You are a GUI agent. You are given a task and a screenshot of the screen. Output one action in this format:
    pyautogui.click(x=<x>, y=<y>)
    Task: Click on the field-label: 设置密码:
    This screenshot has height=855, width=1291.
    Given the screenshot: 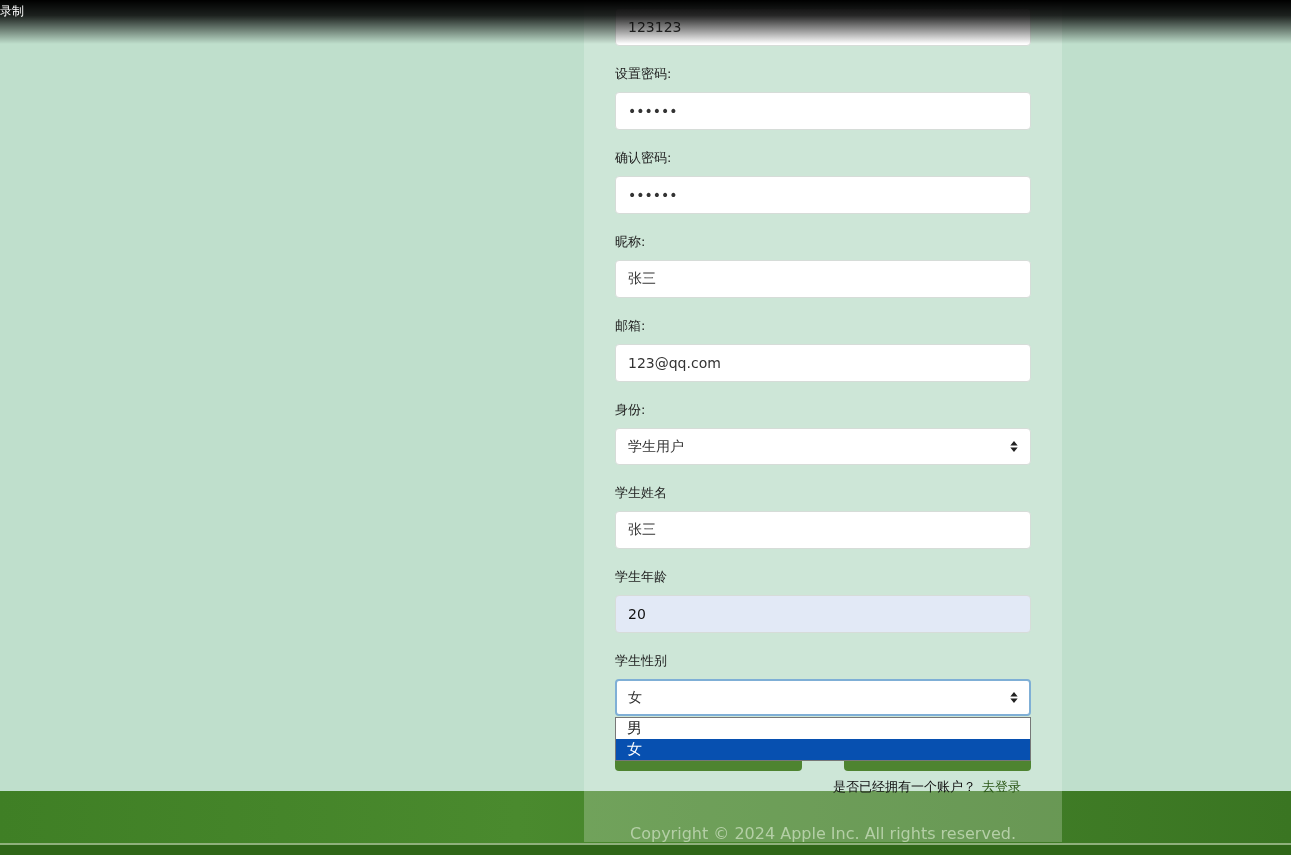 What is the action you would take?
    pyautogui.click(x=644, y=74)
    